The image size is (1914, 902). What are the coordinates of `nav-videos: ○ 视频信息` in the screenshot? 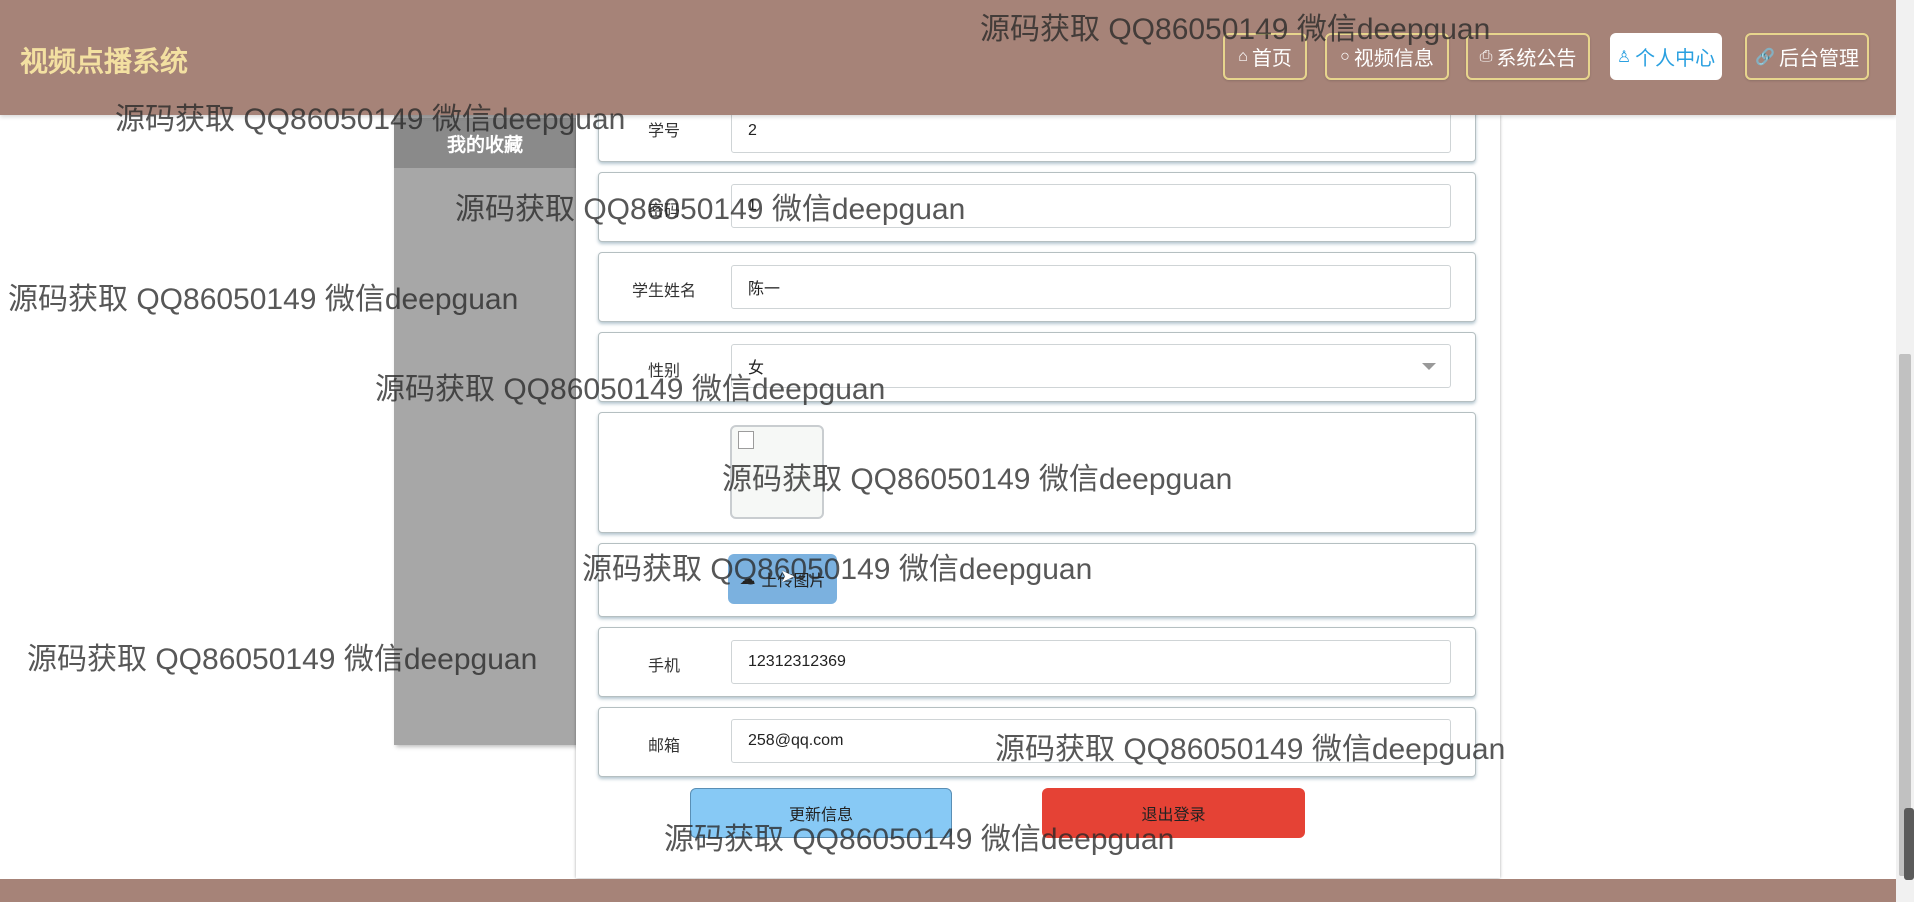 It's located at (1387, 56).